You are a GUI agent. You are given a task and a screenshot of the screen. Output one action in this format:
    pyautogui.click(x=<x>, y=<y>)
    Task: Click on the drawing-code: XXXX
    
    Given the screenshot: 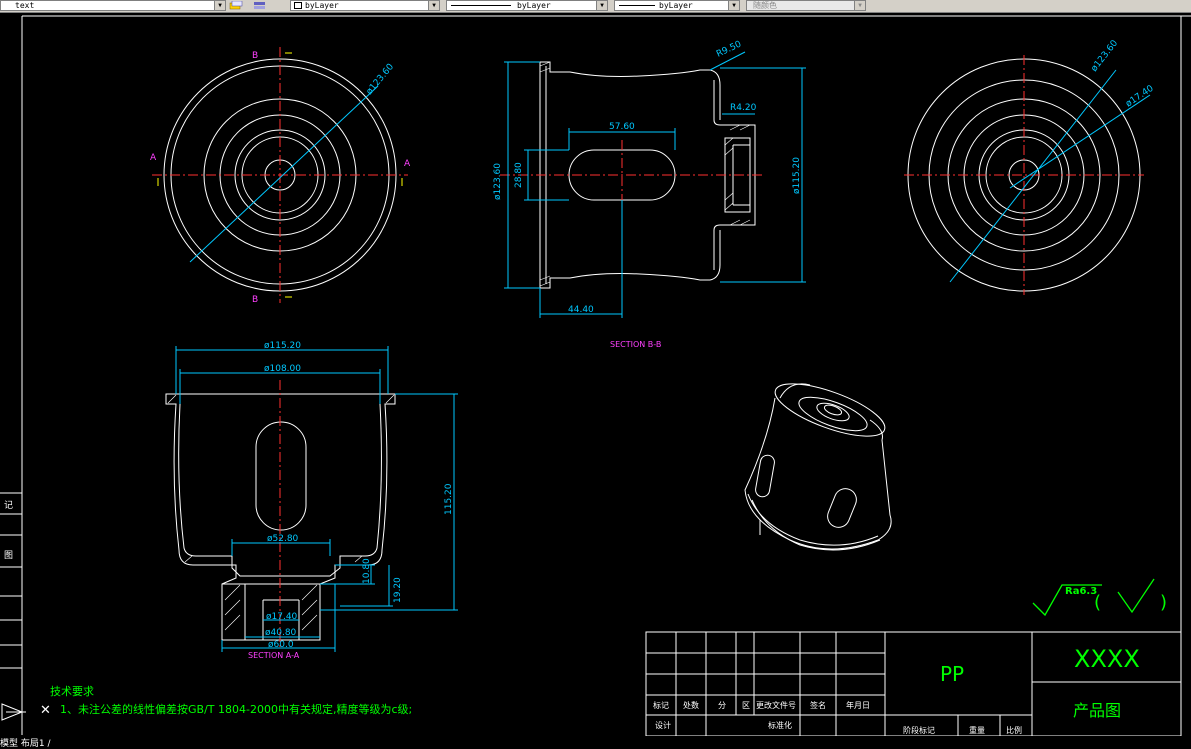 What is the action you would take?
    pyautogui.click(x=1107, y=659)
    